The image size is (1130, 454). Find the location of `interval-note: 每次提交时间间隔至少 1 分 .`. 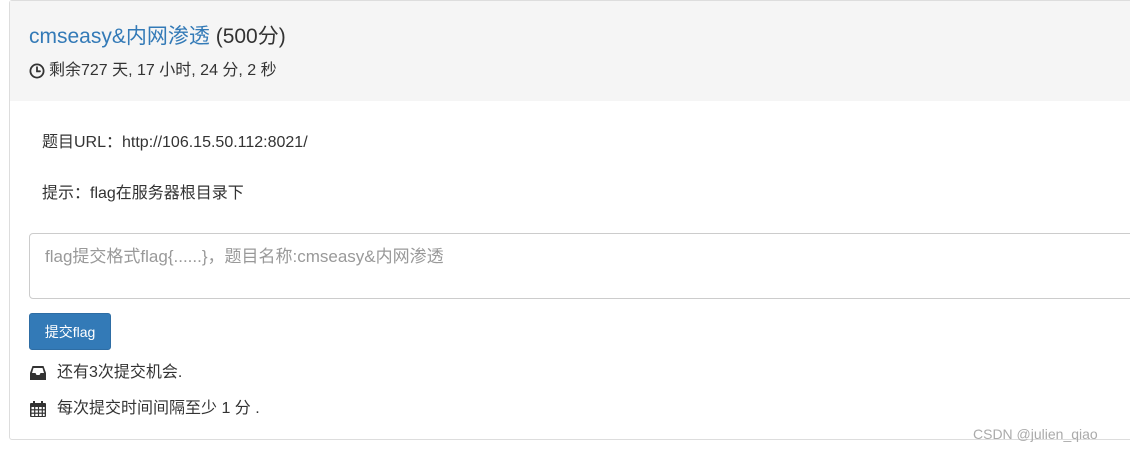

interval-note: 每次提交时间间隔至少 1 分 . is located at coordinates (144, 409).